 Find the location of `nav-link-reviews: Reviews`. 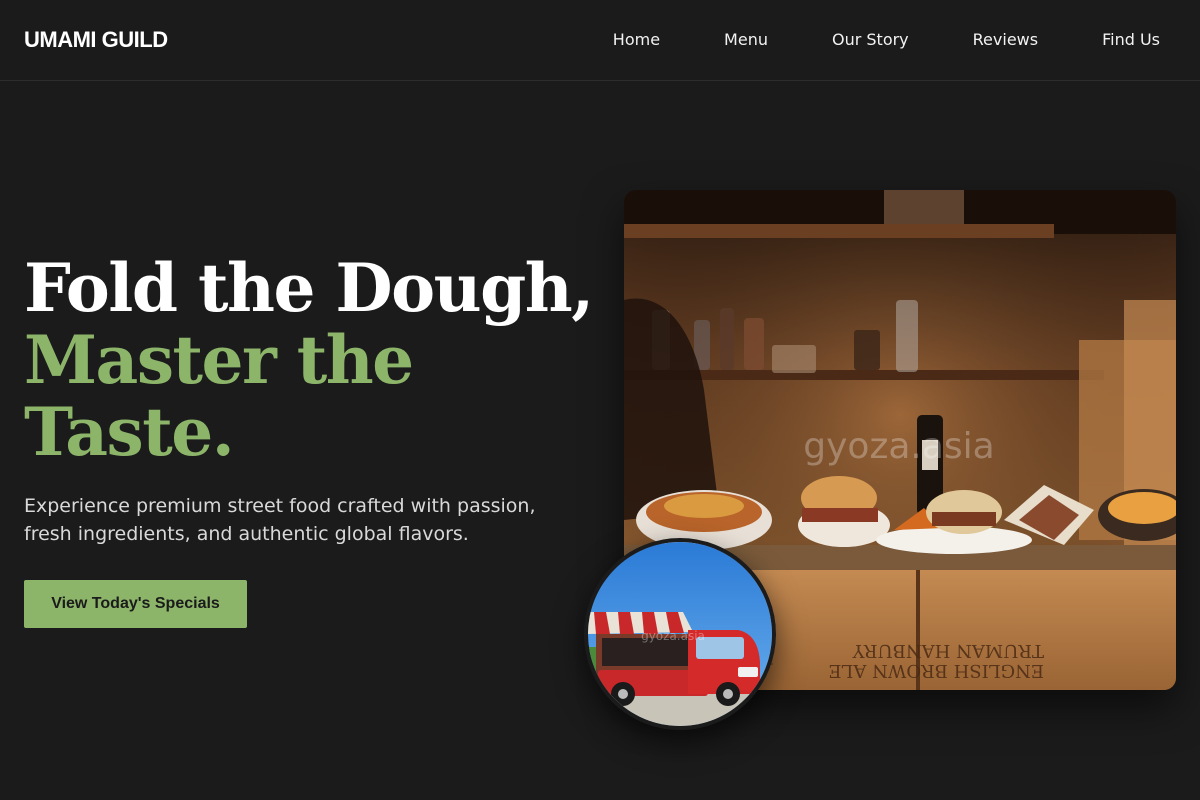

nav-link-reviews: Reviews is located at coordinates (1005, 39).